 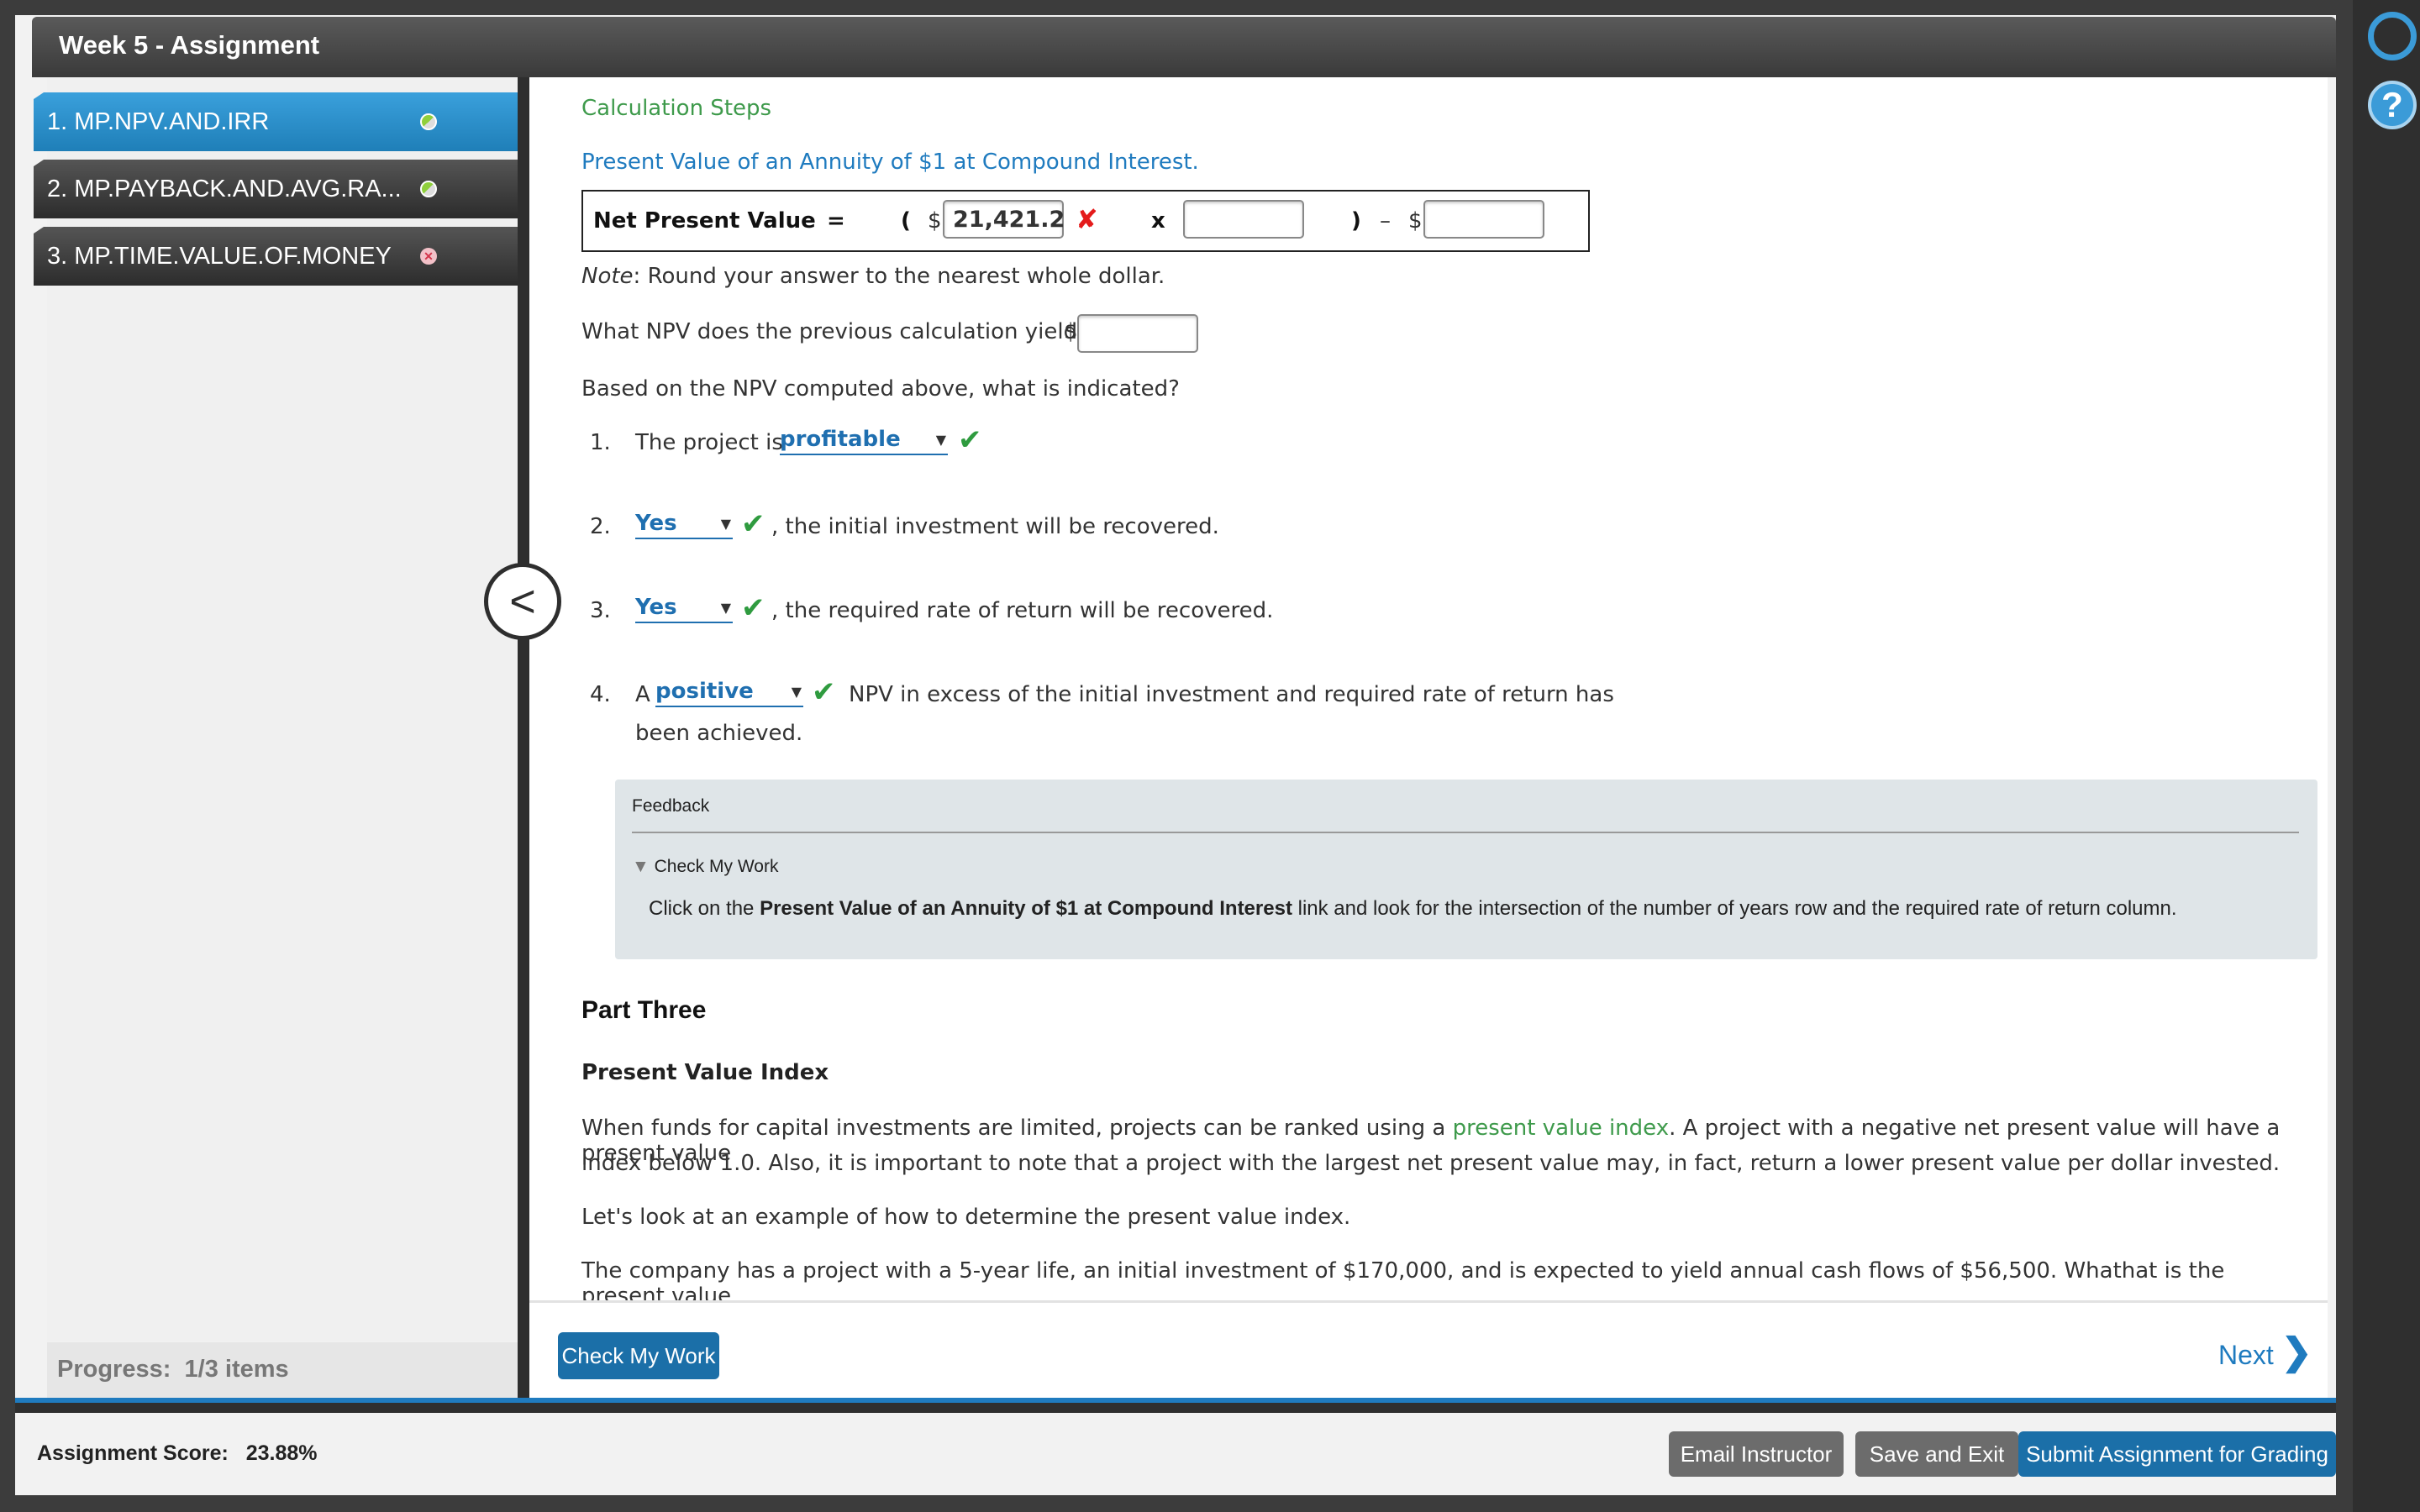 I want to click on score-value: 23.88%, so click(x=281, y=1453).